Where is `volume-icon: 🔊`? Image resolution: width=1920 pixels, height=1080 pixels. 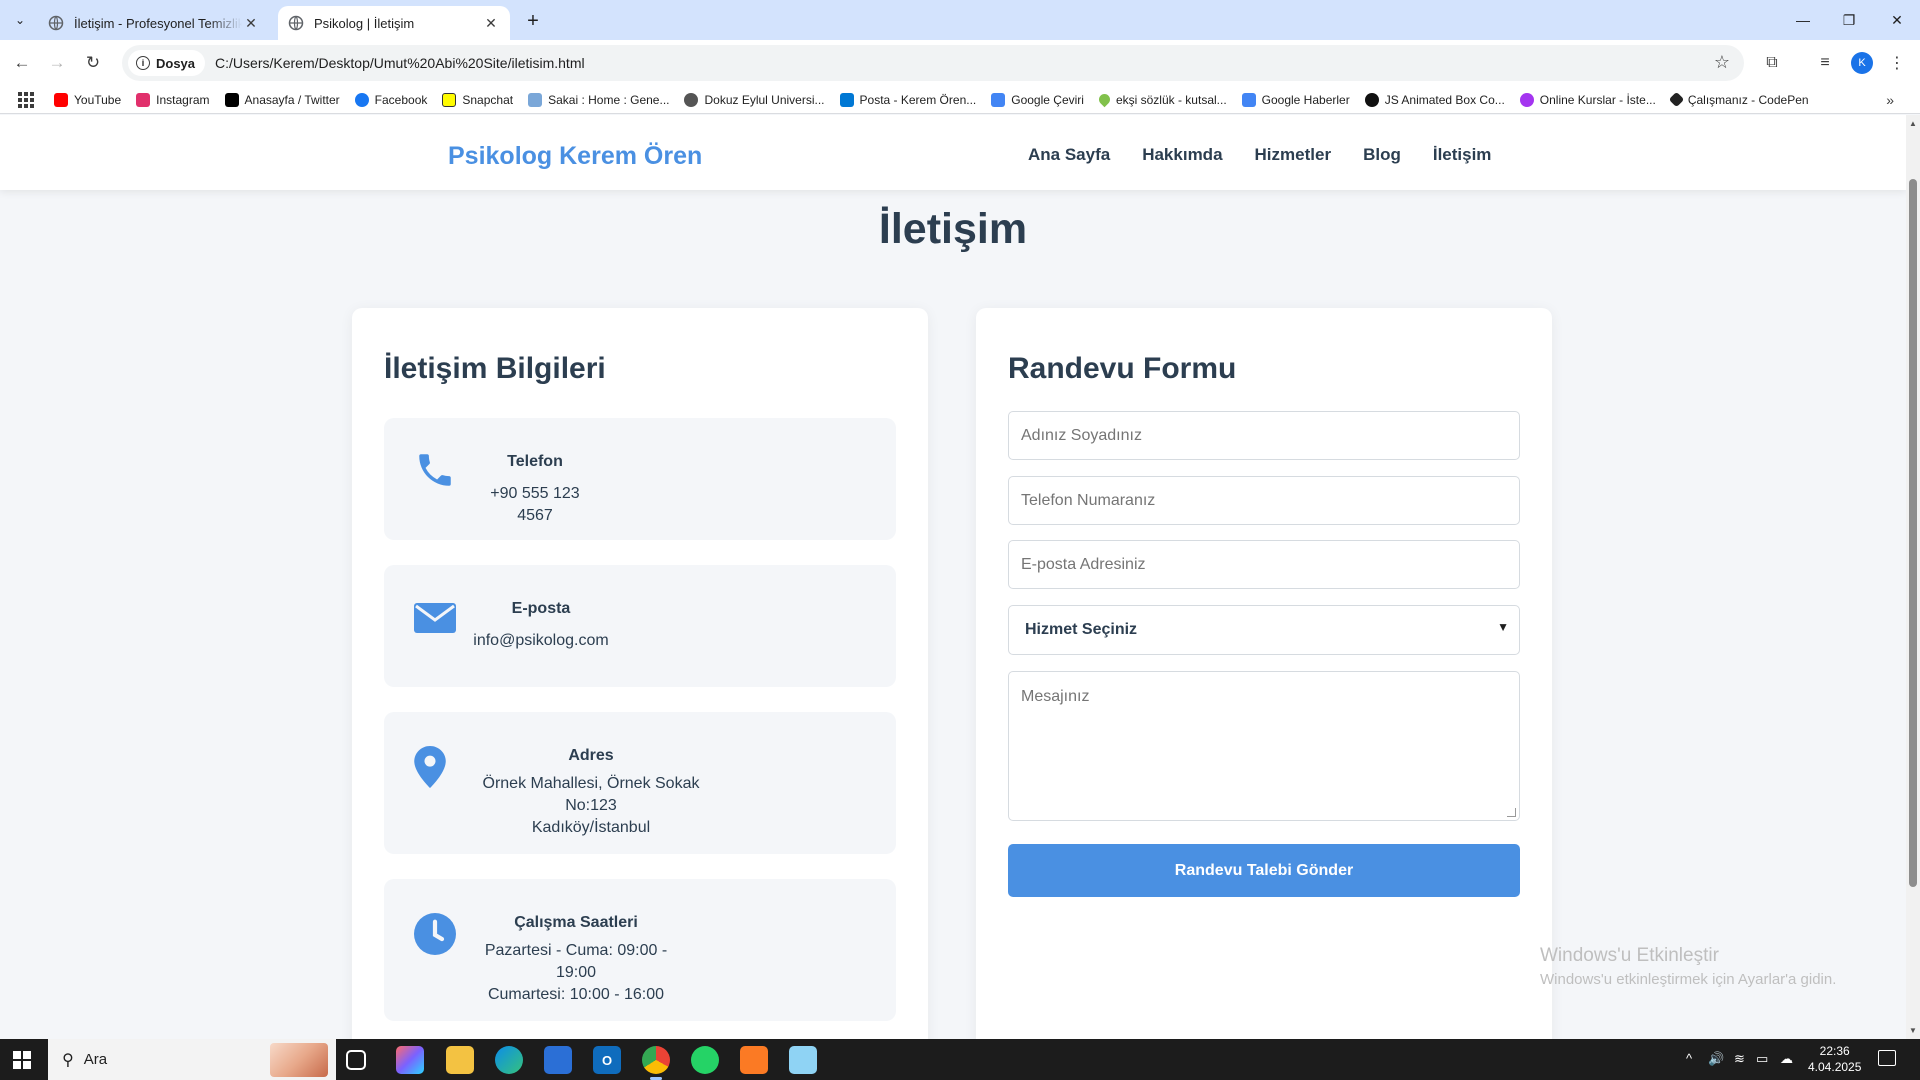
volume-icon: 🔊 is located at coordinates (1716, 1059).